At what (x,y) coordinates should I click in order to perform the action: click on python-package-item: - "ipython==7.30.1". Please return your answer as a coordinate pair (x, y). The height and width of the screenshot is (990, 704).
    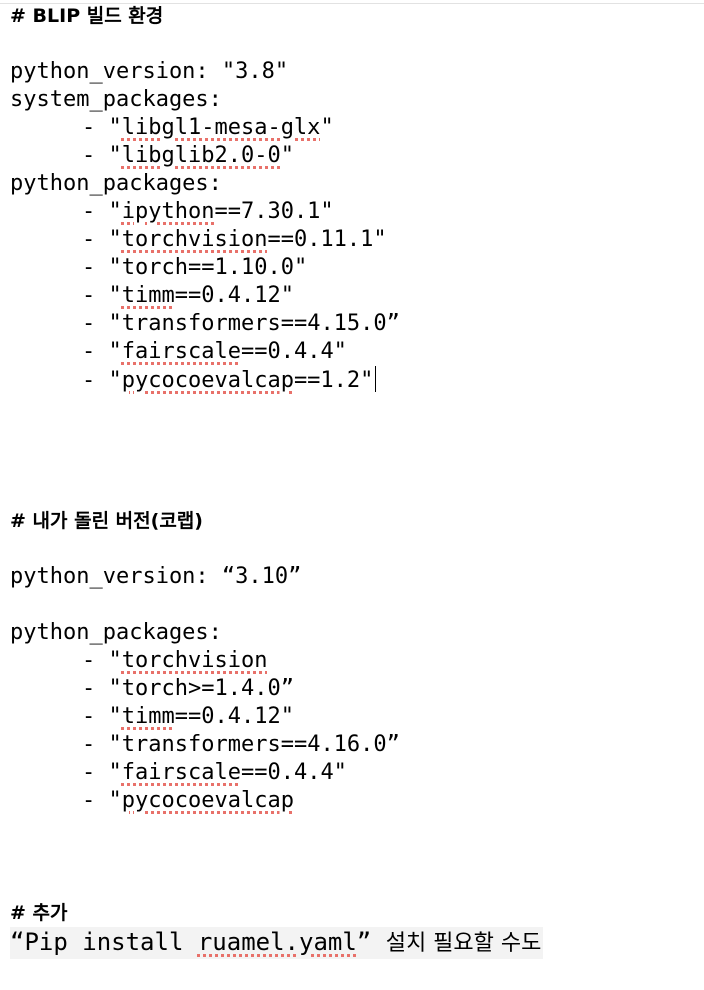
    Looking at the image, I should click on (208, 211).